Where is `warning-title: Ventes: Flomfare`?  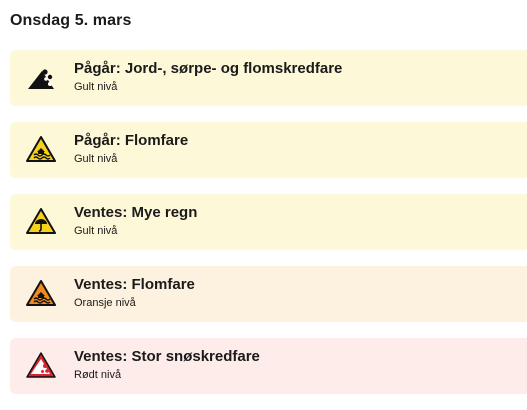 warning-title: Ventes: Flomfare is located at coordinates (134, 284).